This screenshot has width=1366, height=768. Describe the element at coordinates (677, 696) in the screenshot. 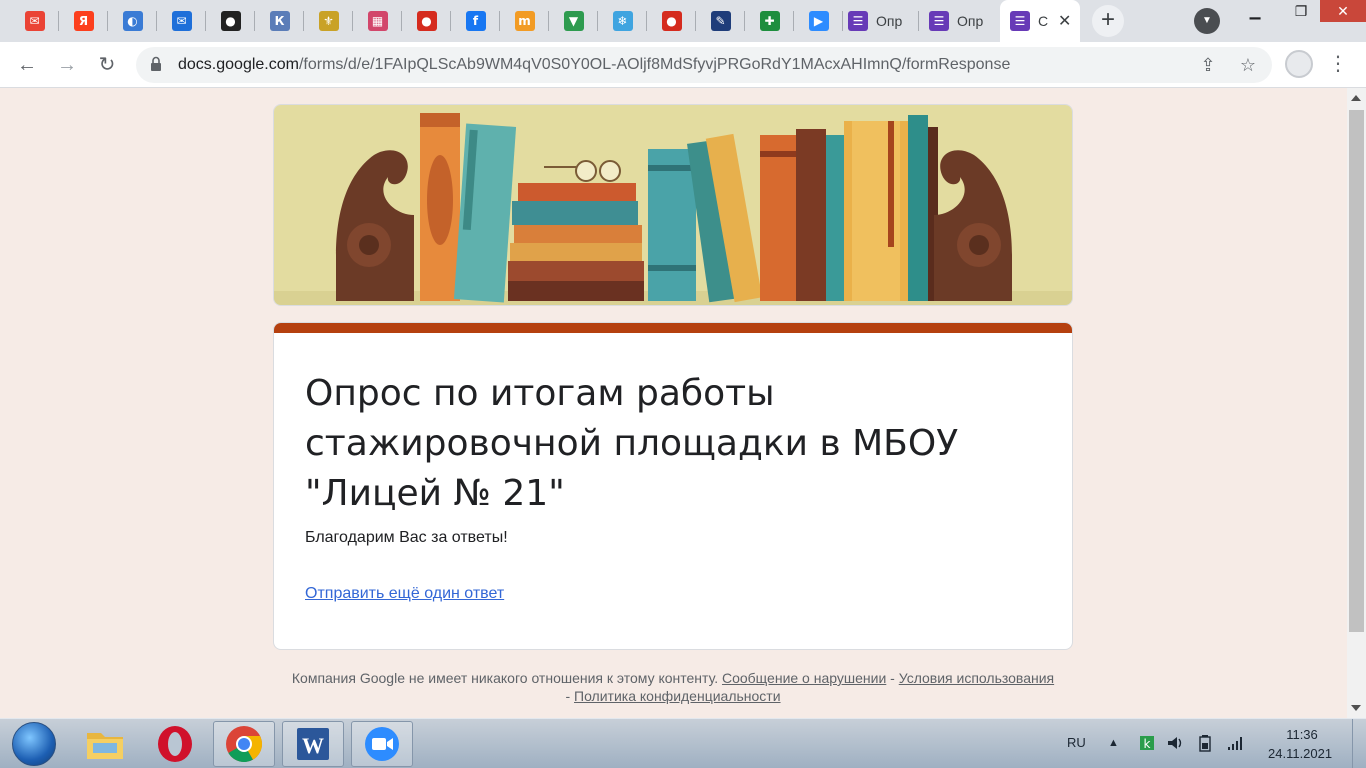

I see `privacy-link: Политика конфиденциальности` at that location.